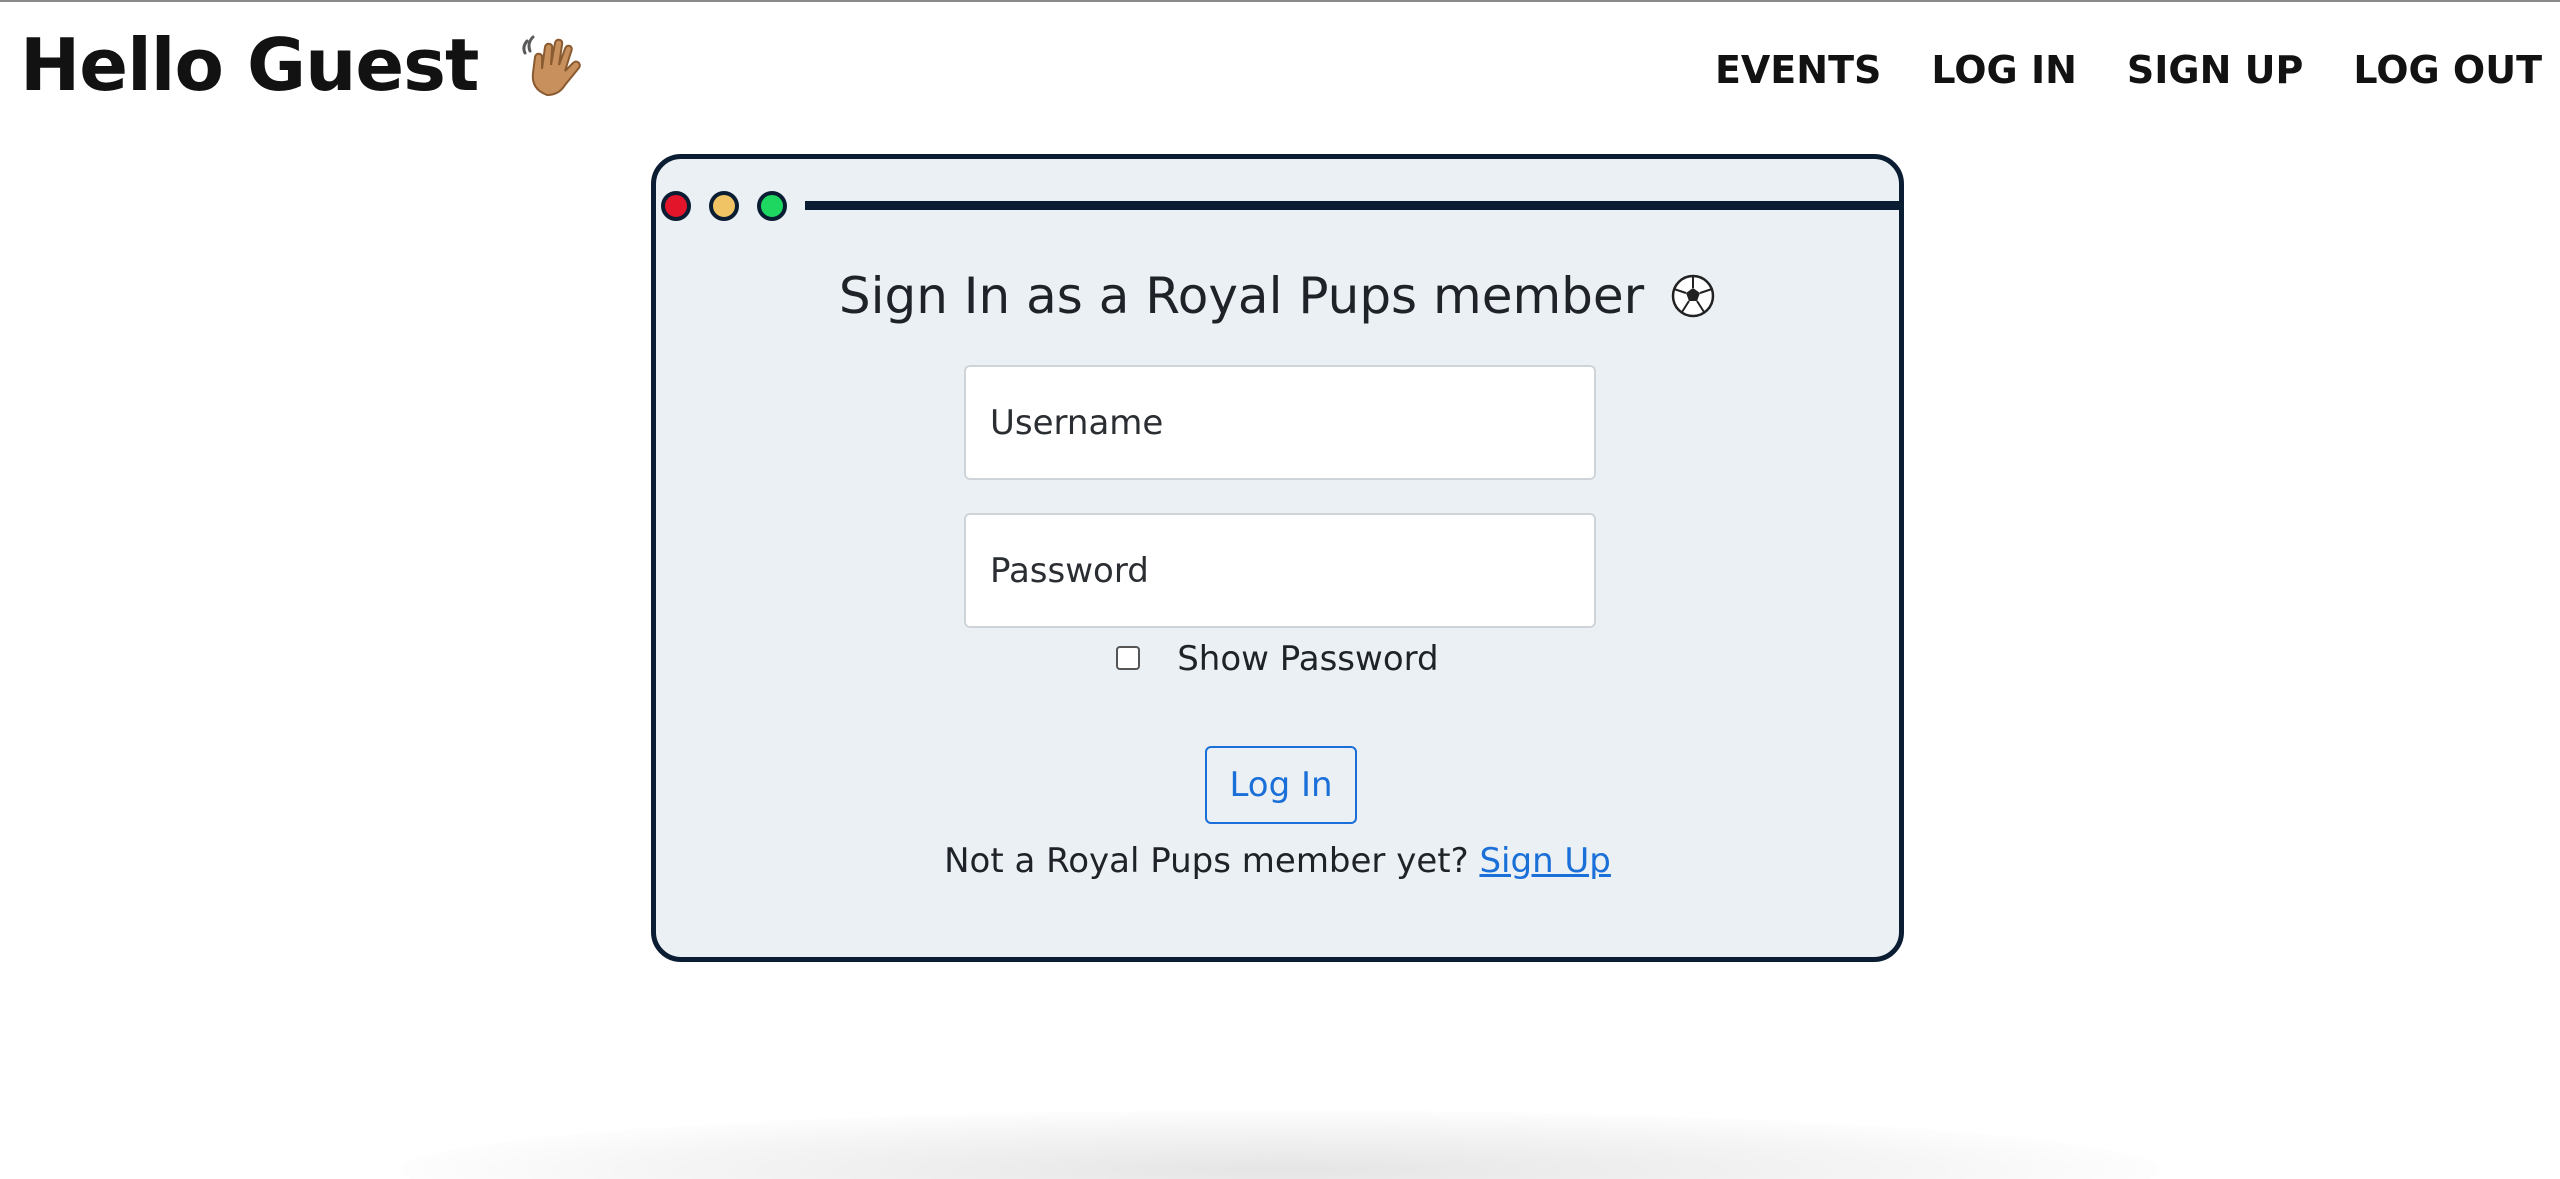 This screenshot has width=2560, height=1179. Describe the element at coordinates (1693, 295) in the screenshot. I see `soccer-ball-icon` at that location.